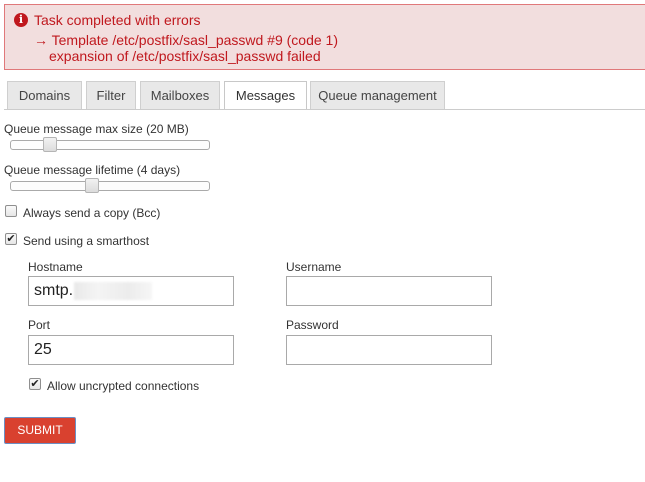  Describe the element at coordinates (92, 170) in the screenshot. I see `lifetime-label: Queue message lifetime (4 days)` at that location.